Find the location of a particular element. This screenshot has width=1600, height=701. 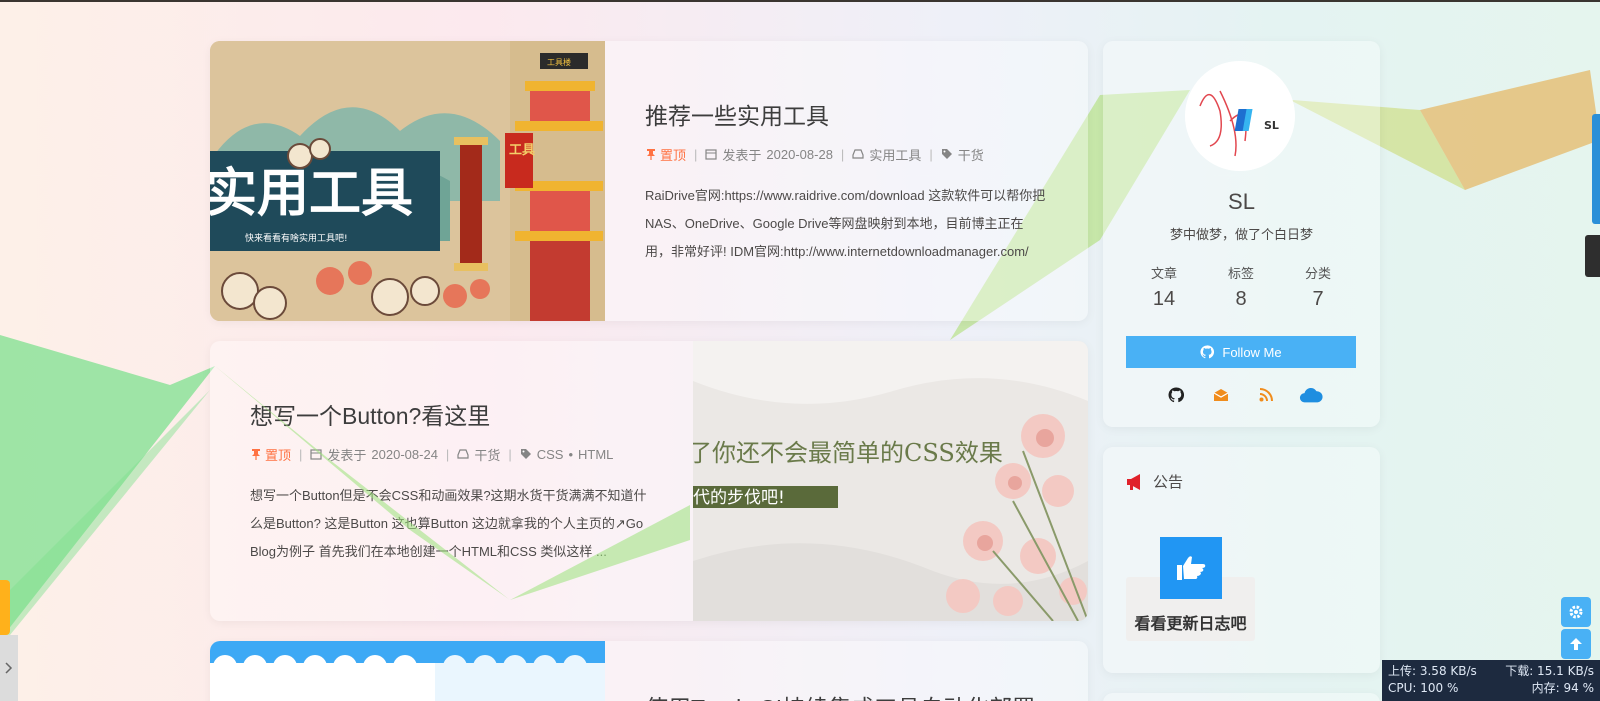

avatar-logo: SL is located at coordinates (1240, 116).